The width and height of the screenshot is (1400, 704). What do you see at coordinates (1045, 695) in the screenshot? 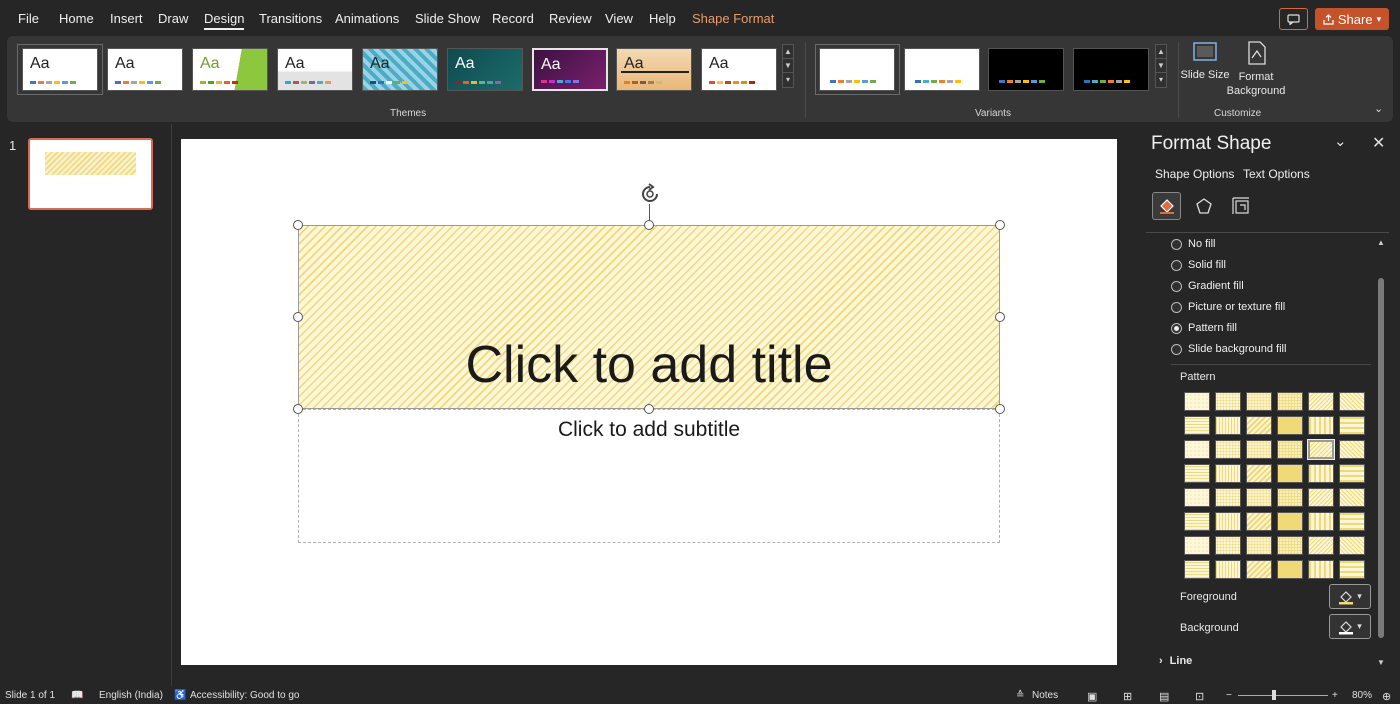
I see `notes-button: Notes` at bounding box center [1045, 695].